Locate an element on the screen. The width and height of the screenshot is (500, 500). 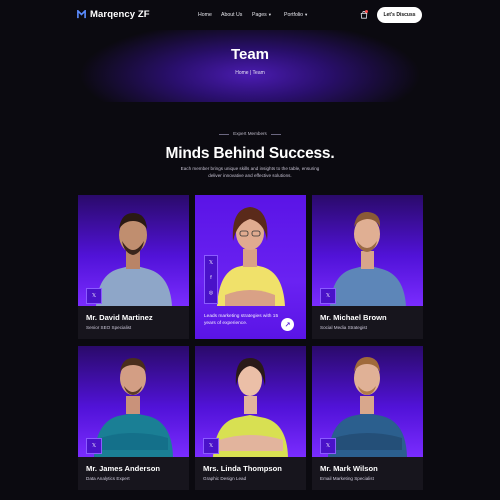
social-links: 𝕏 f ◎ is located at coordinates (211, 279).